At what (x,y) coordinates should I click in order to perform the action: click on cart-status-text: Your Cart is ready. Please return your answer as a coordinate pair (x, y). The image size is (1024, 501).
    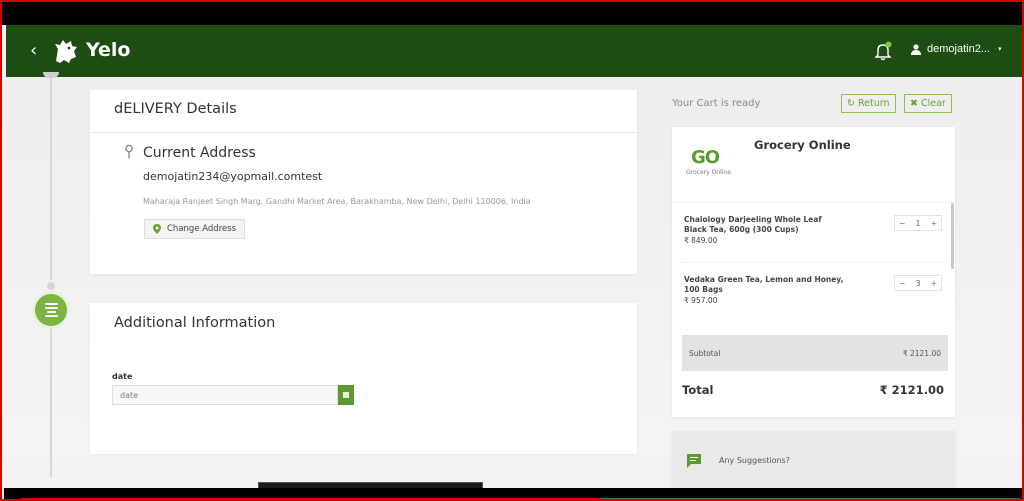
    Looking at the image, I should click on (716, 103).